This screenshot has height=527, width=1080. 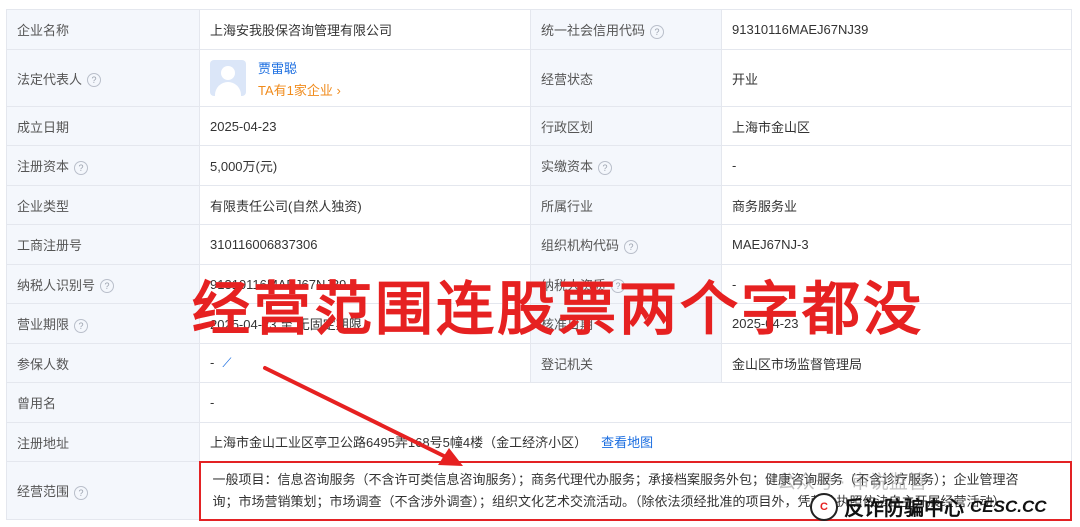 I want to click on value-industry: 商务服务业, so click(x=896, y=205).